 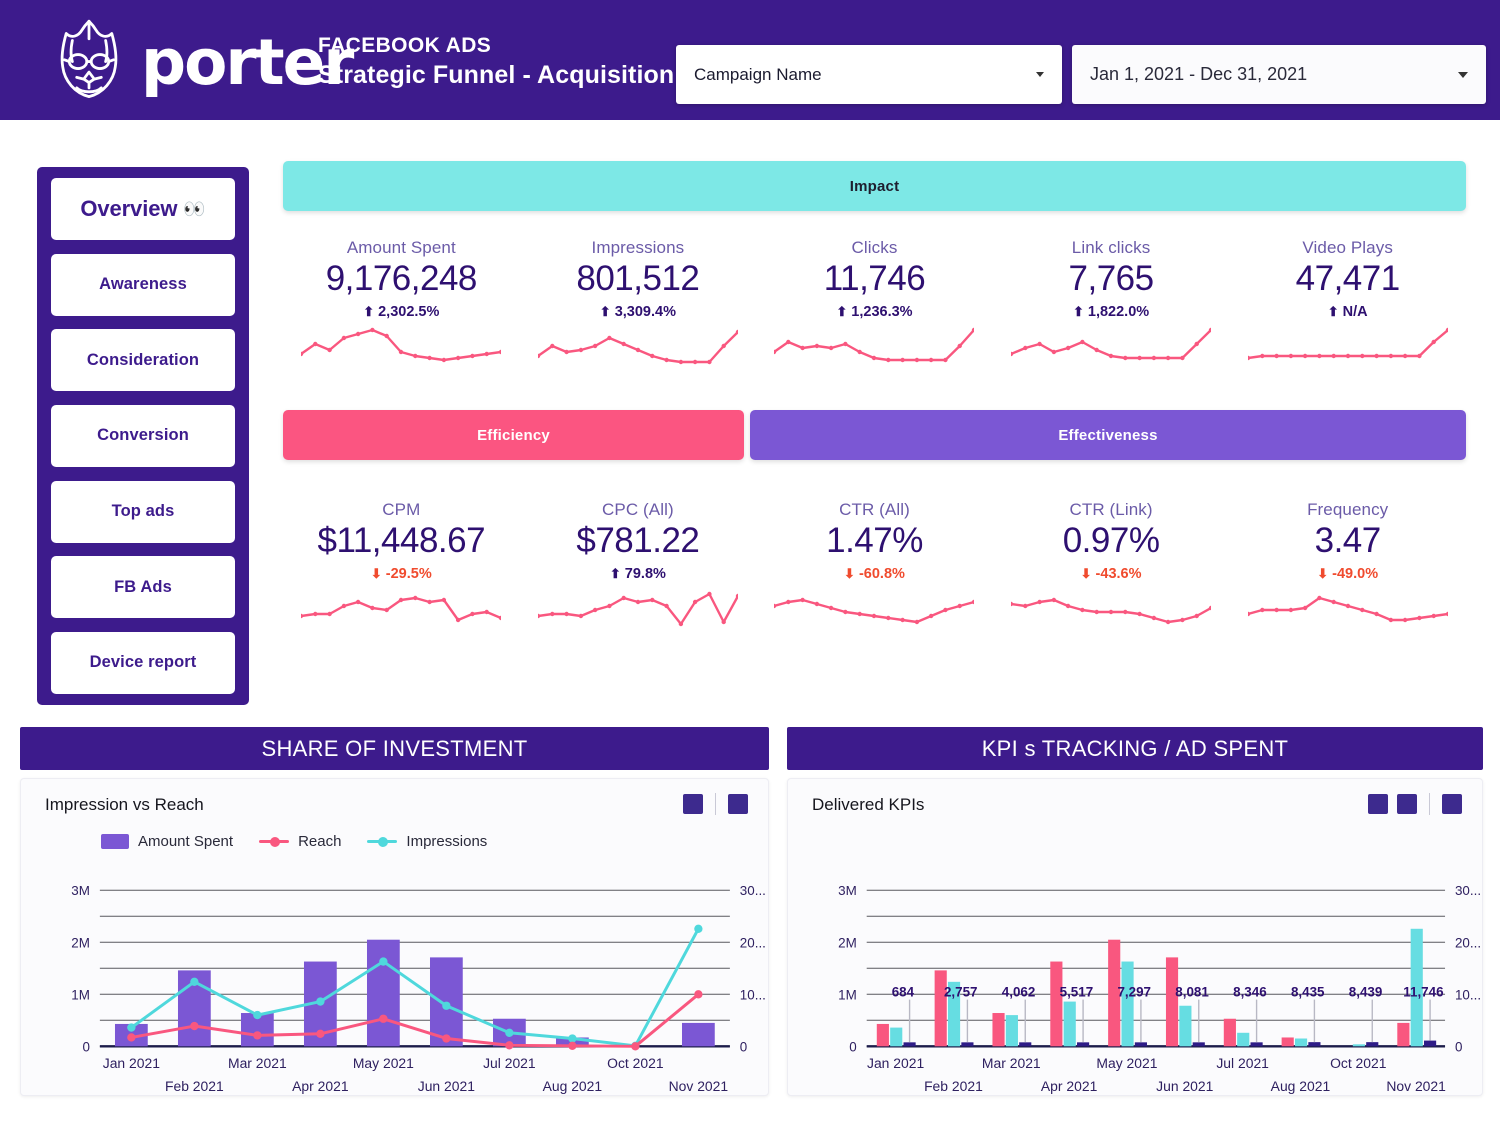 What do you see at coordinates (1118, 573) in the screenshot?
I see `kpi-delta-value: -43.6%` at bounding box center [1118, 573].